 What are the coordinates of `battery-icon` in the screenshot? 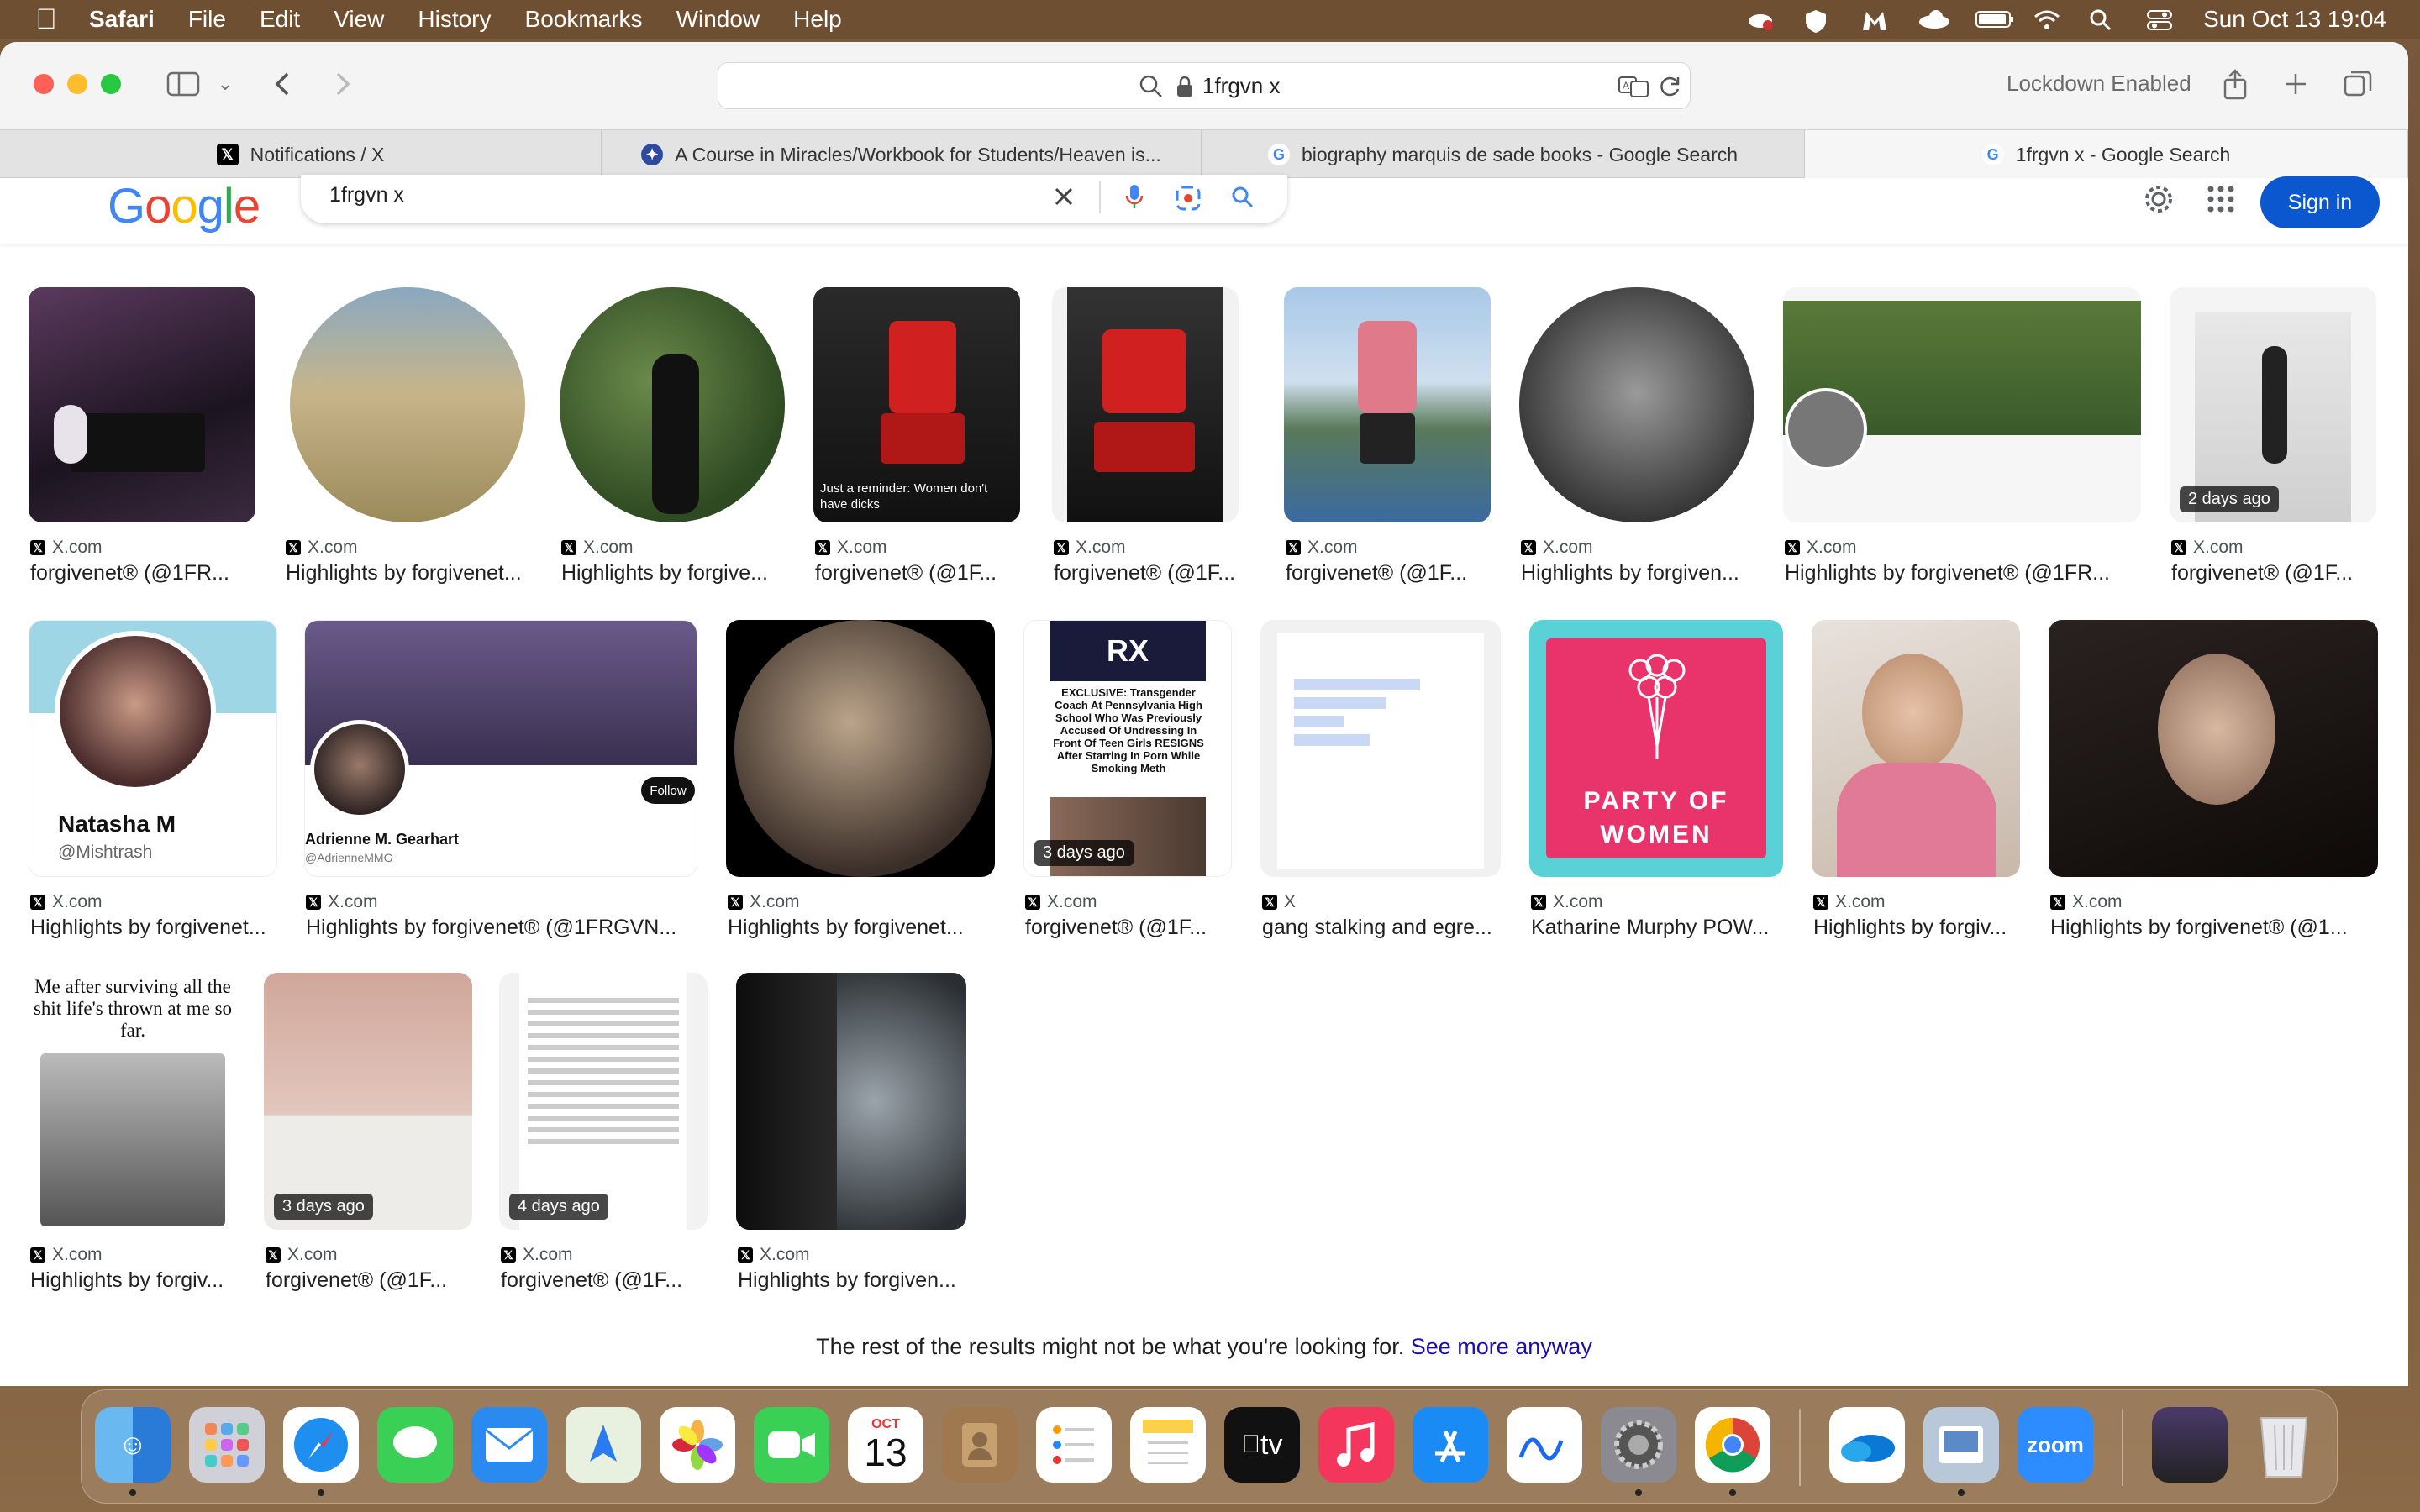 It's located at (1994, 19).